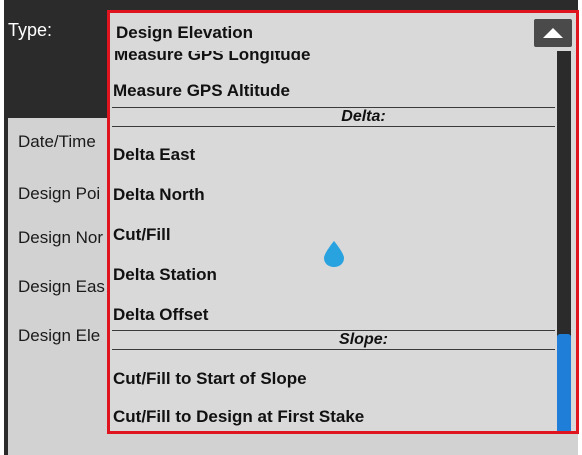 The image size is (582, 455). What do you see at coordinates (210, 379) in the screenshot?
I see `list-item-cut-fill-start-of-slope: Cut/Fill to Start of Slope` at bounding box center [210, 379].